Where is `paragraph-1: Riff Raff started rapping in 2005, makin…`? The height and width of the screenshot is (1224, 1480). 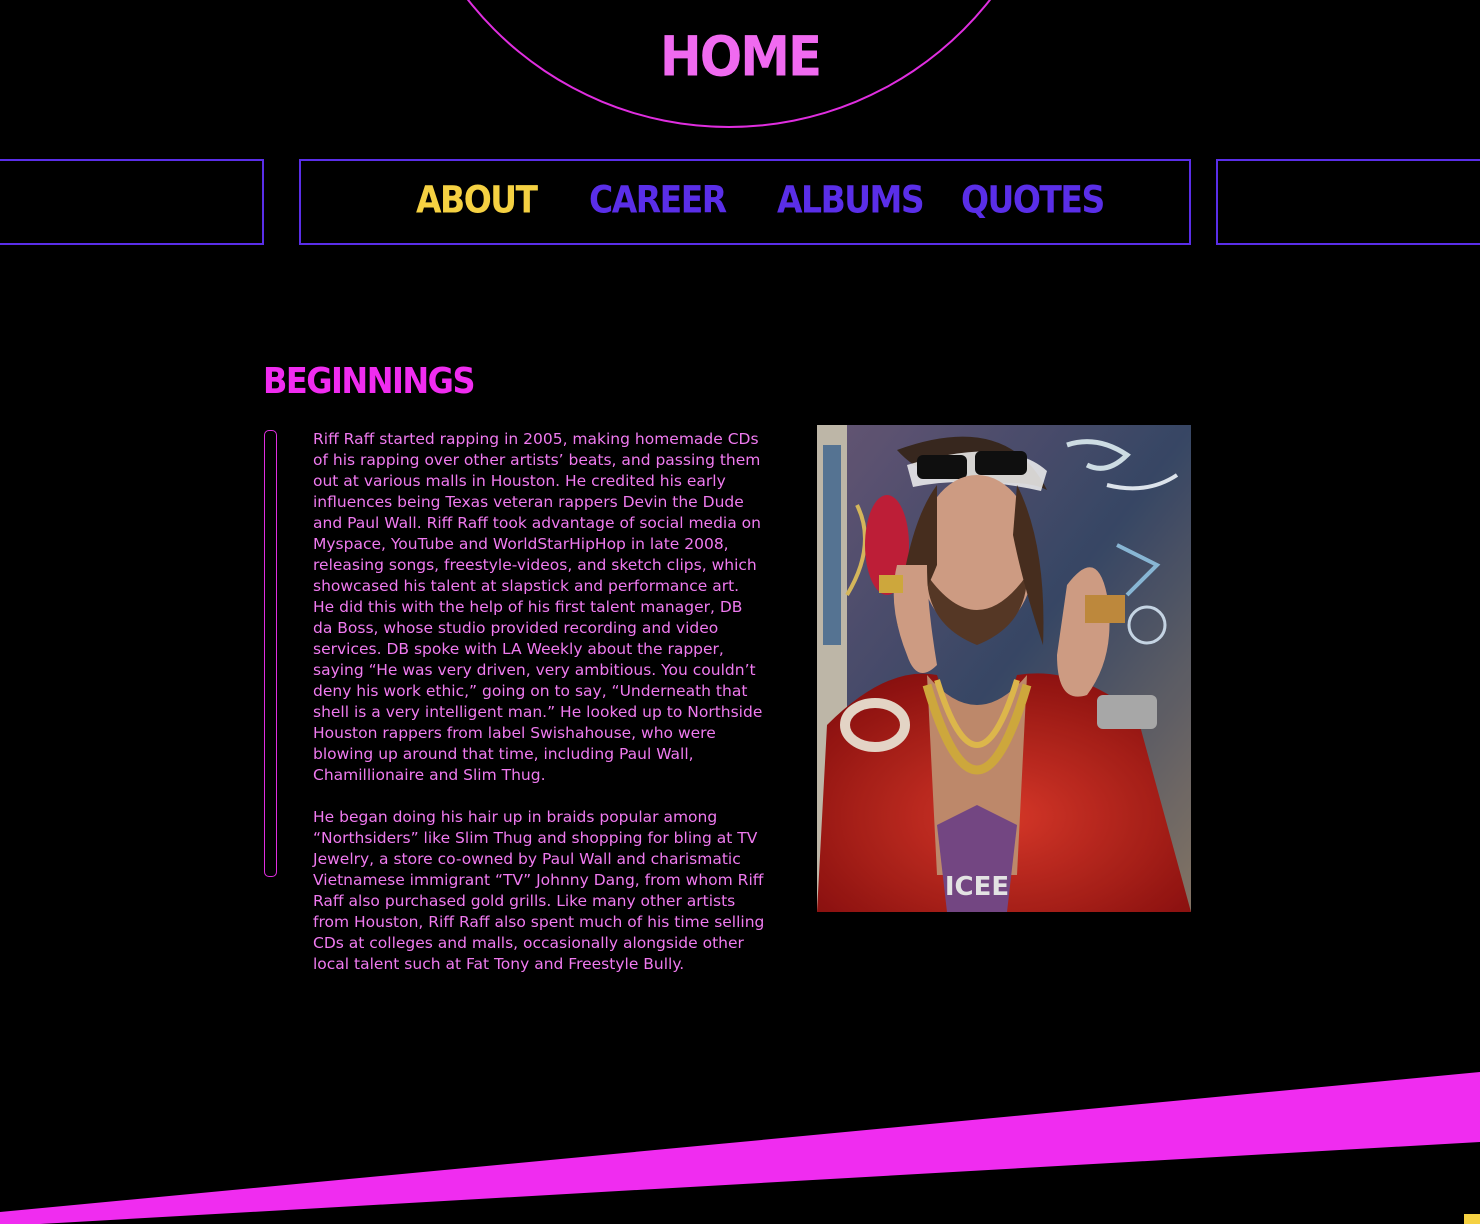
paragraph-1: Riff Raff started rapping in 2005, makin… is located at coordinates (538, 607).